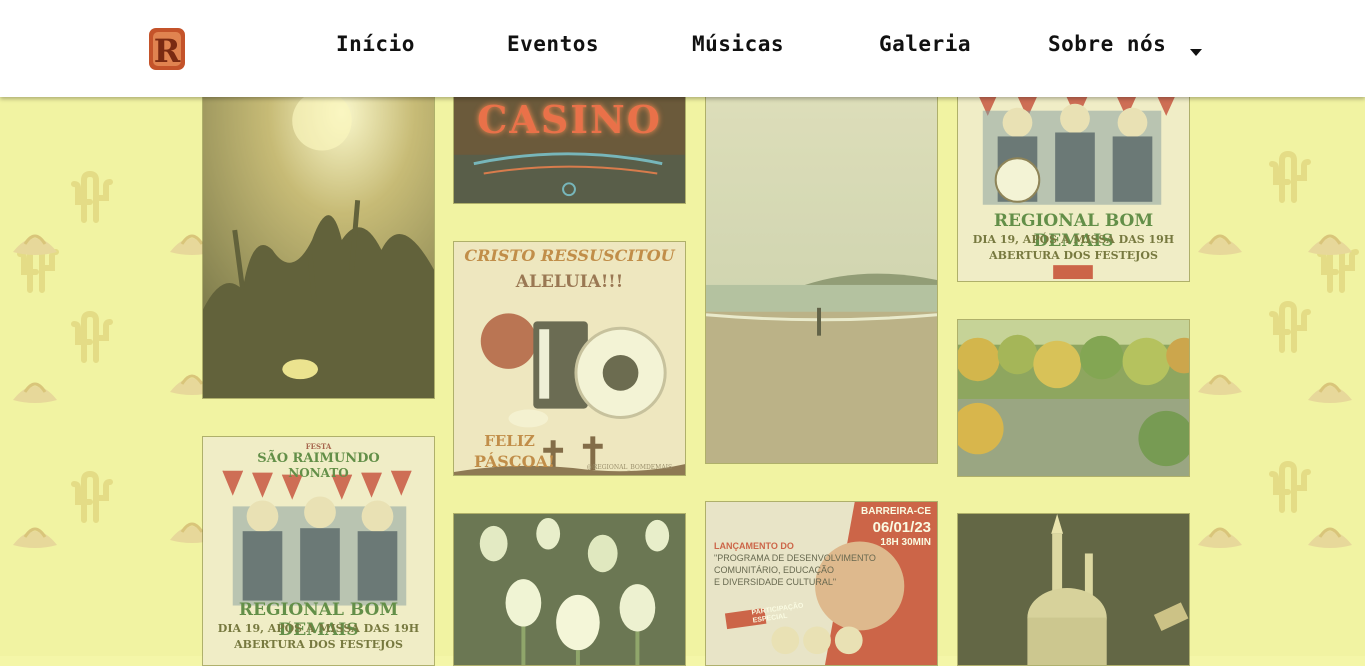  I want to click on casino-sign: CASINO, so click(569, 119).